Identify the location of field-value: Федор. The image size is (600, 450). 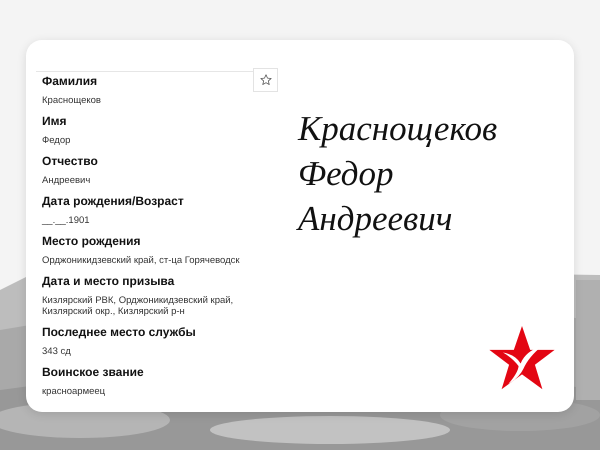
(57, 140).